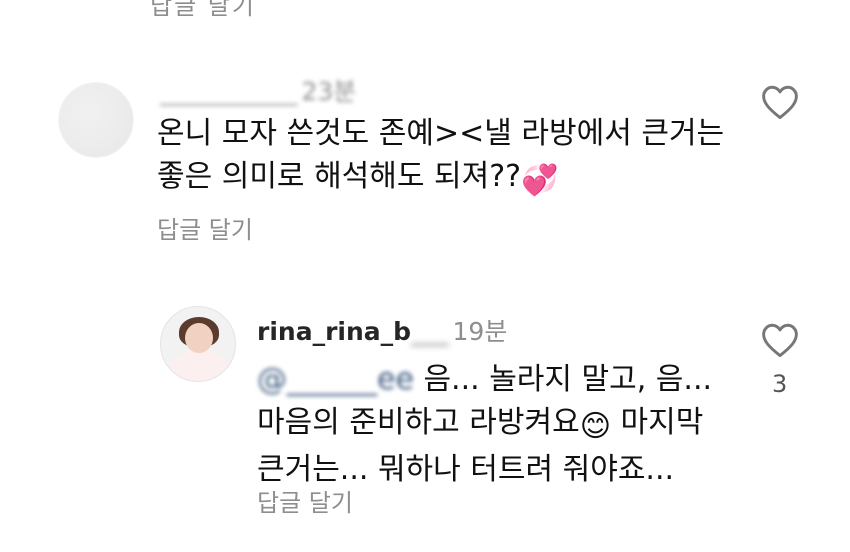  Describe the element at coordinates (229, 91) in the screenshot. I see `username: ___________` at that location.